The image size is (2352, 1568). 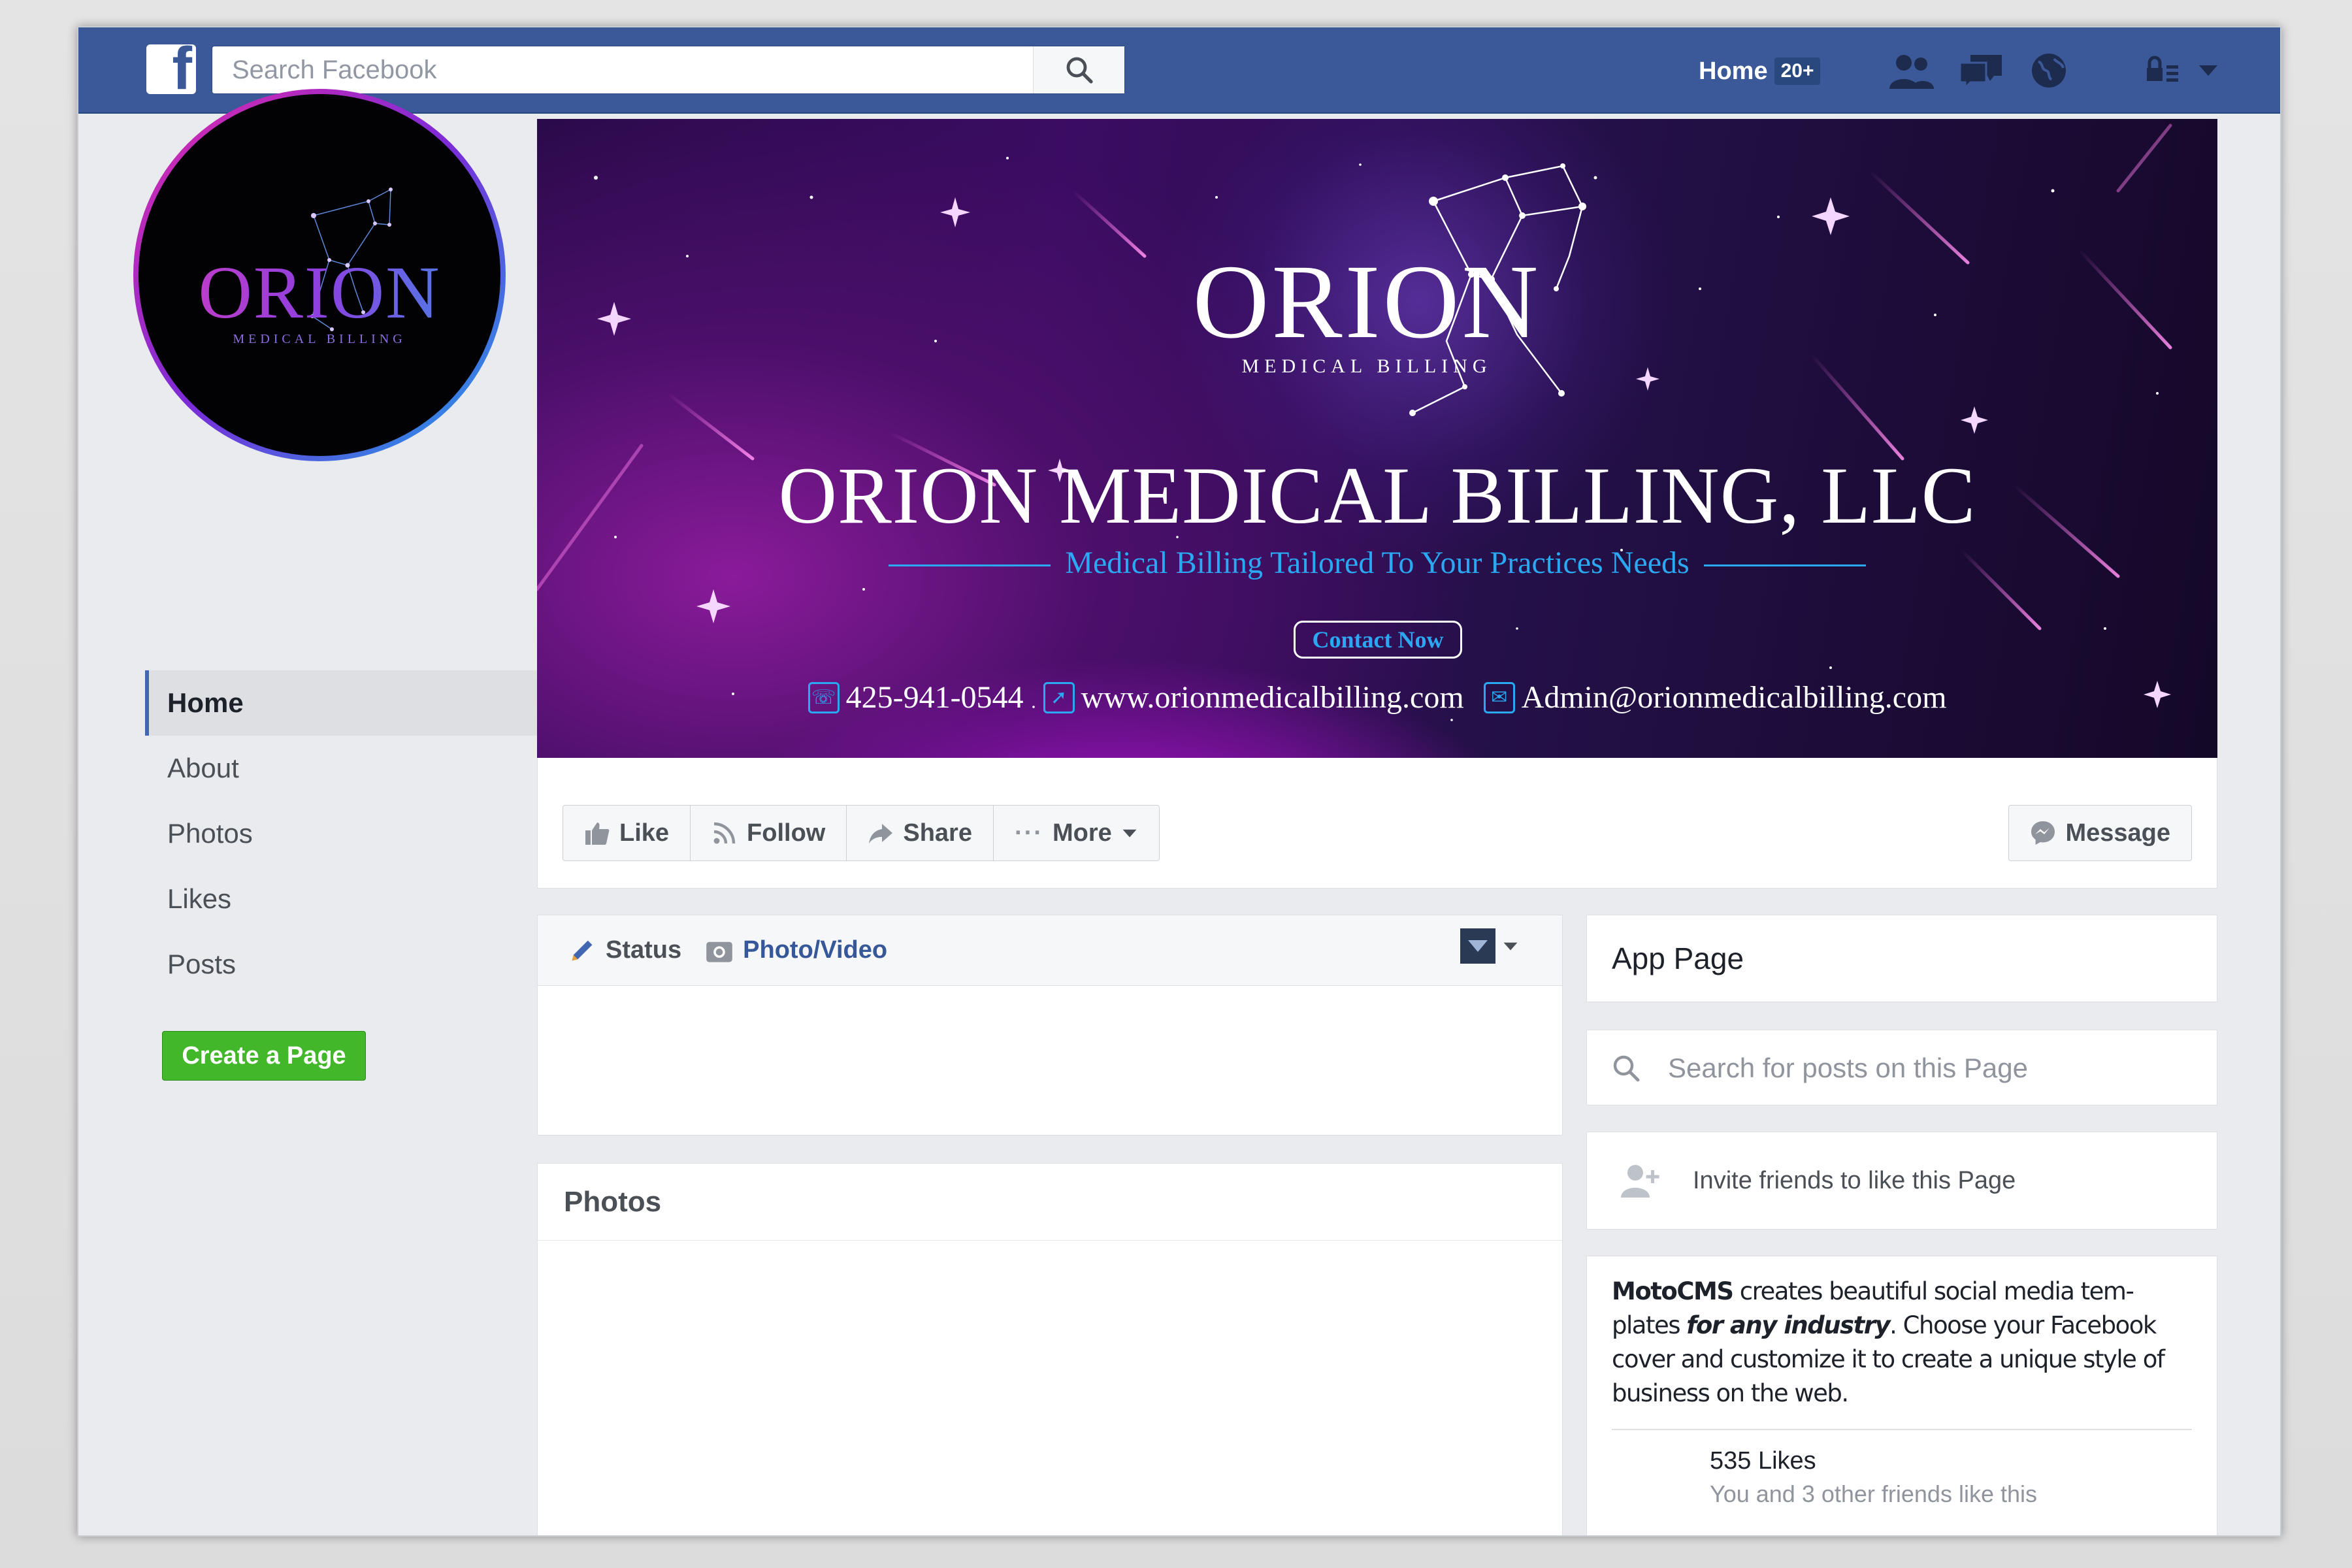 I want to click on cover-phone: ☏ 425-941-0544, so click(x=916, y=697).